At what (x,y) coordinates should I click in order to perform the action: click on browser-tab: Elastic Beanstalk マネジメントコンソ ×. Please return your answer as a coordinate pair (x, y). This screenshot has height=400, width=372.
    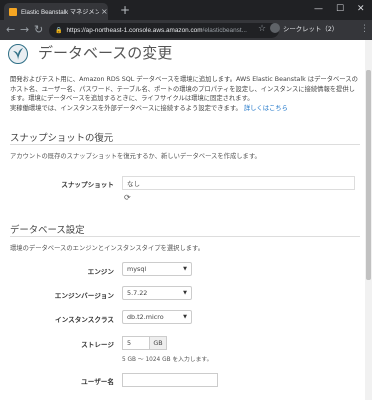
    Looking at the image, I should click on (56, 11).